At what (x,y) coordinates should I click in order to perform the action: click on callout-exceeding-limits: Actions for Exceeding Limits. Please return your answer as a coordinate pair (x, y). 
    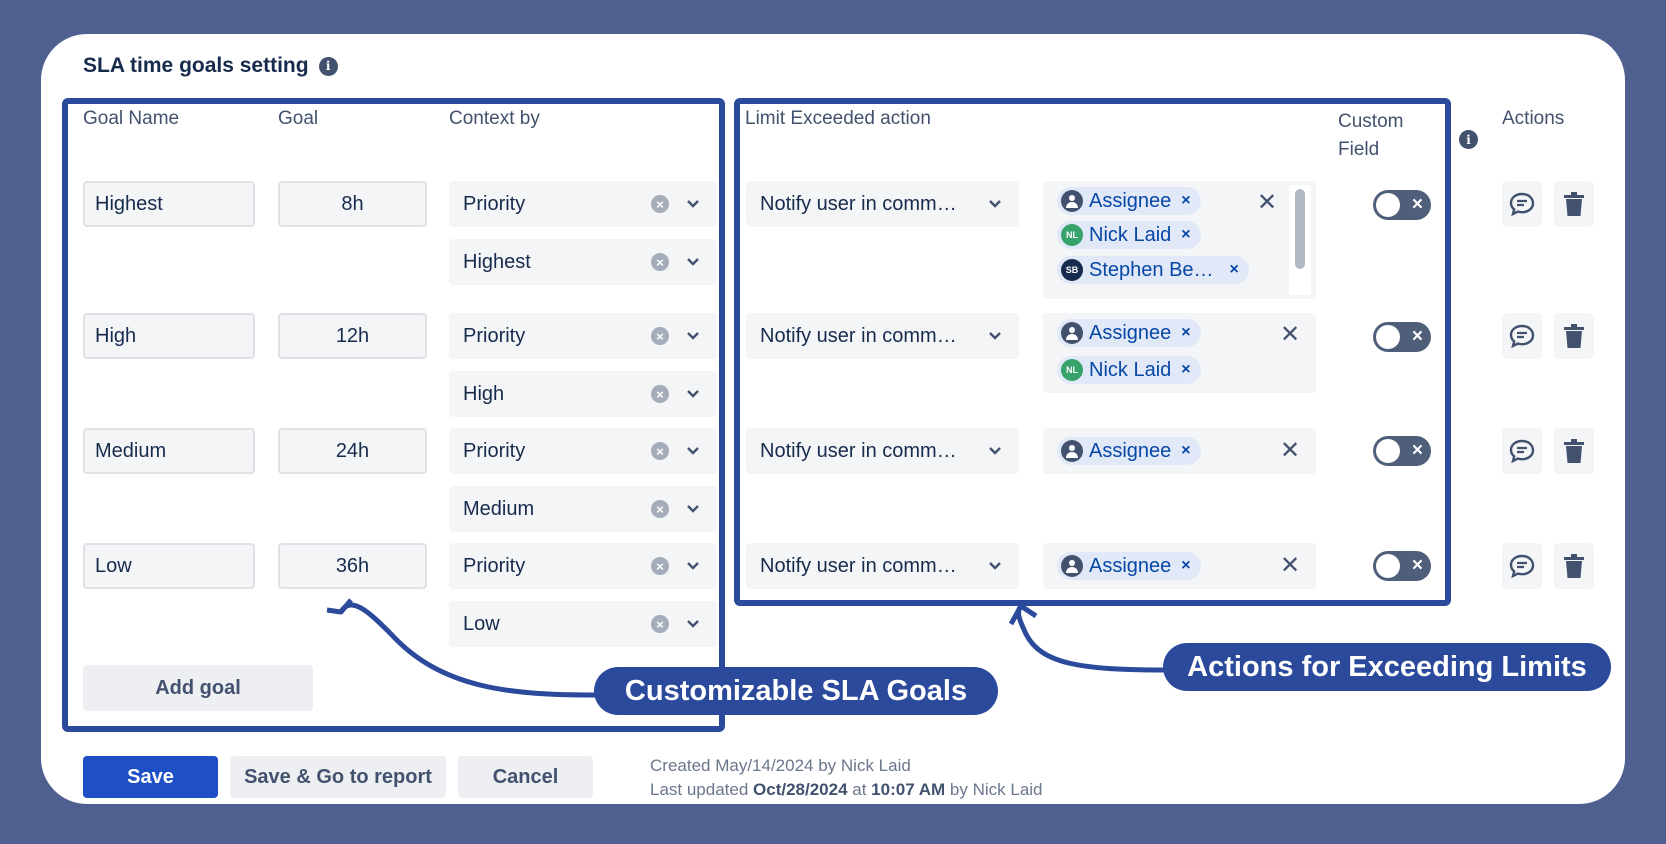
    Looking at the image, I should click on (1387, 667).